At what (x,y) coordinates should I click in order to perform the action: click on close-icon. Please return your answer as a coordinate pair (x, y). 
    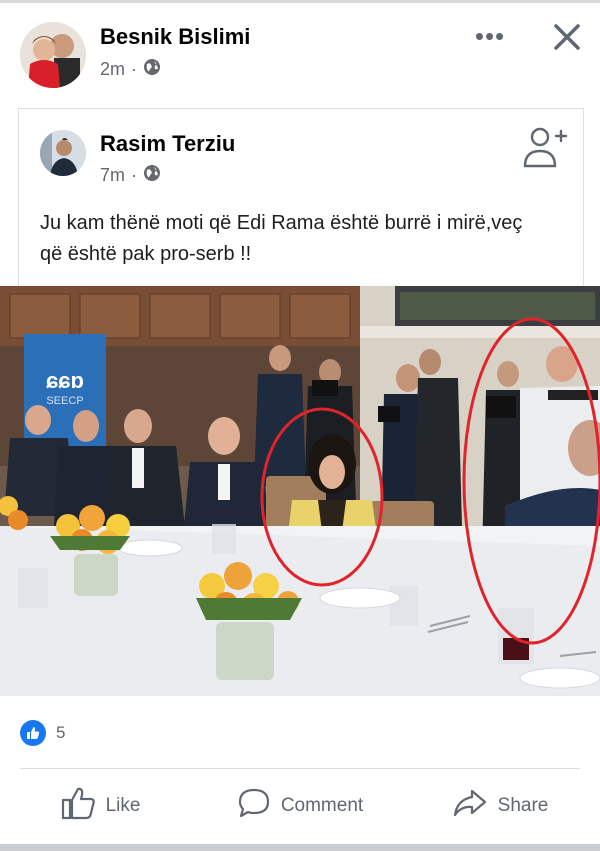
    Looking at the image, I should click on (567, 37).